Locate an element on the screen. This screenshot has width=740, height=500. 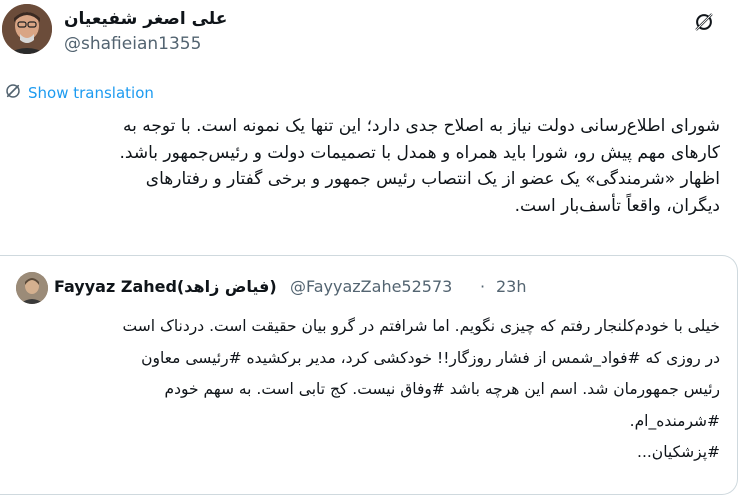
show-translation-link: Show translation is located at coordinates (79, 93).